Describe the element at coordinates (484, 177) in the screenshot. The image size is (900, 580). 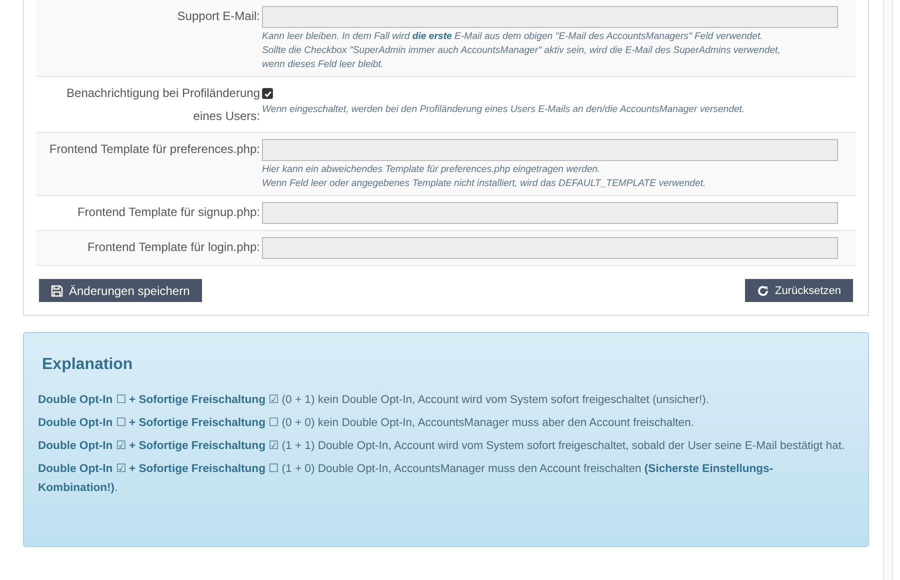
I see `help-text: Hier kann ein abweichendes Template für preferences.php eingetragen werden. Wenn Feld leer oder angegebenes Template nicht installiert, wird das DEFAULT_TEMPLATE verwendet.` at that location.